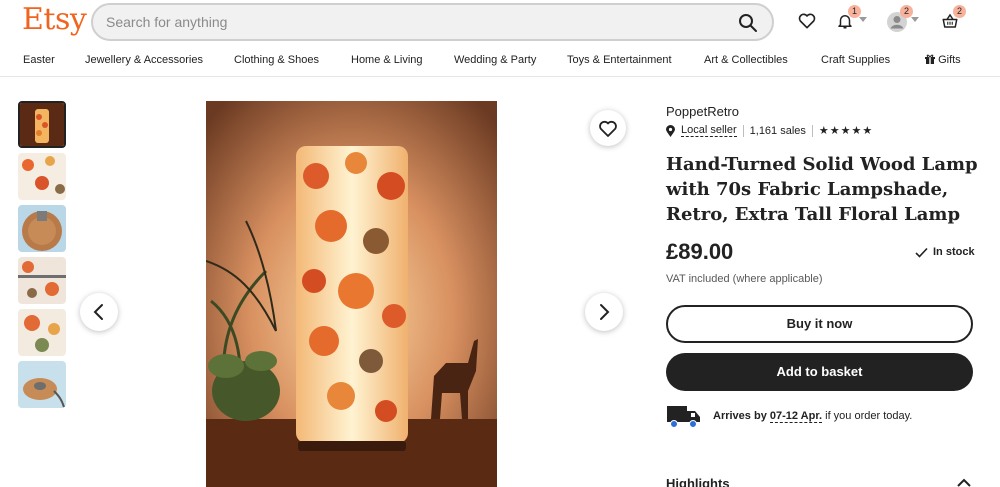  I want to click on price: £89.00, so click(700, 251).